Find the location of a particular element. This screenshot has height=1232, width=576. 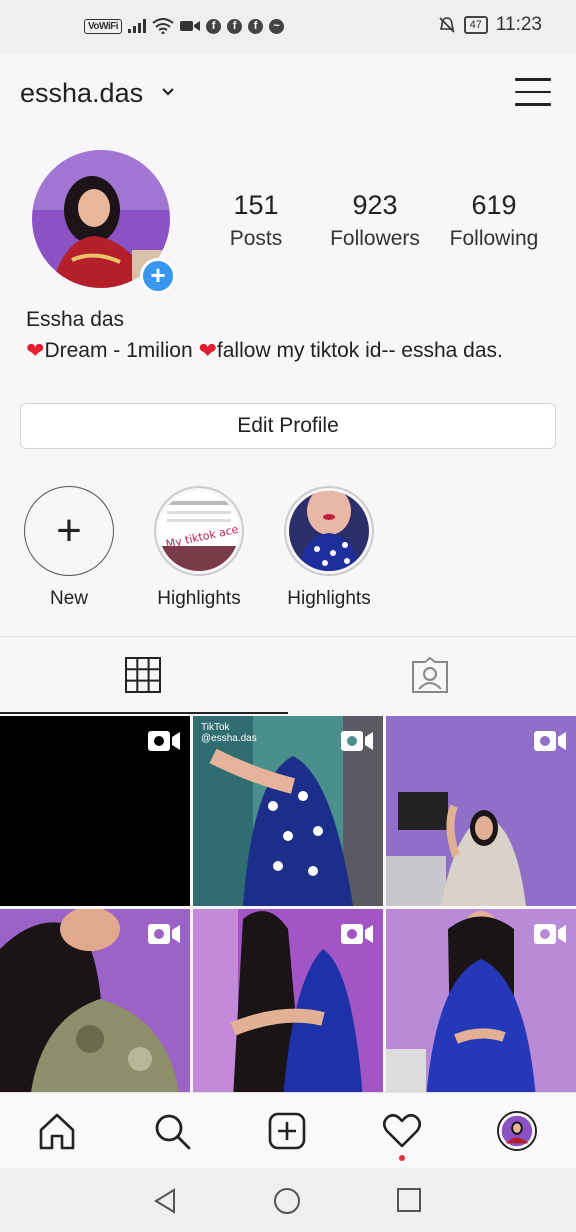

following-label: Following is located at coordinates (494, 238).